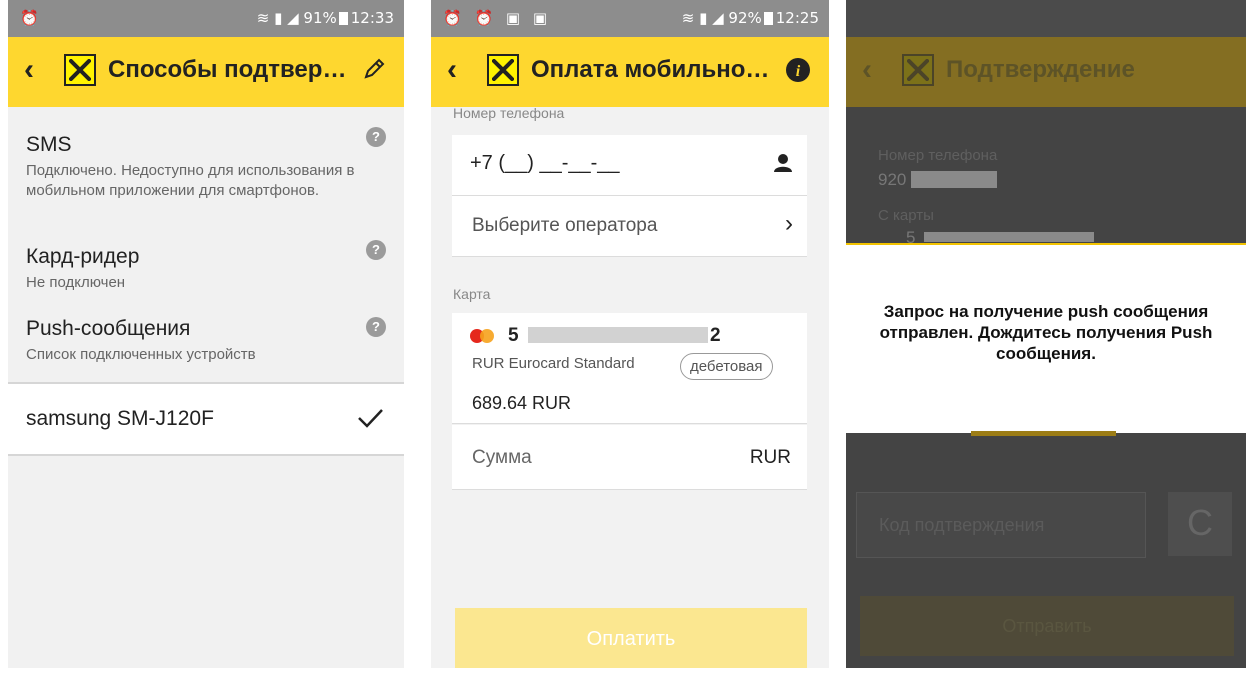 The width and height of the screenshot is (1253, 678). What do you see at coordinates (497, 18) in the screenshot?
I see `notification-icons: ⏰ ⏰ ▣ ▣` at bounding box center [497, 18].